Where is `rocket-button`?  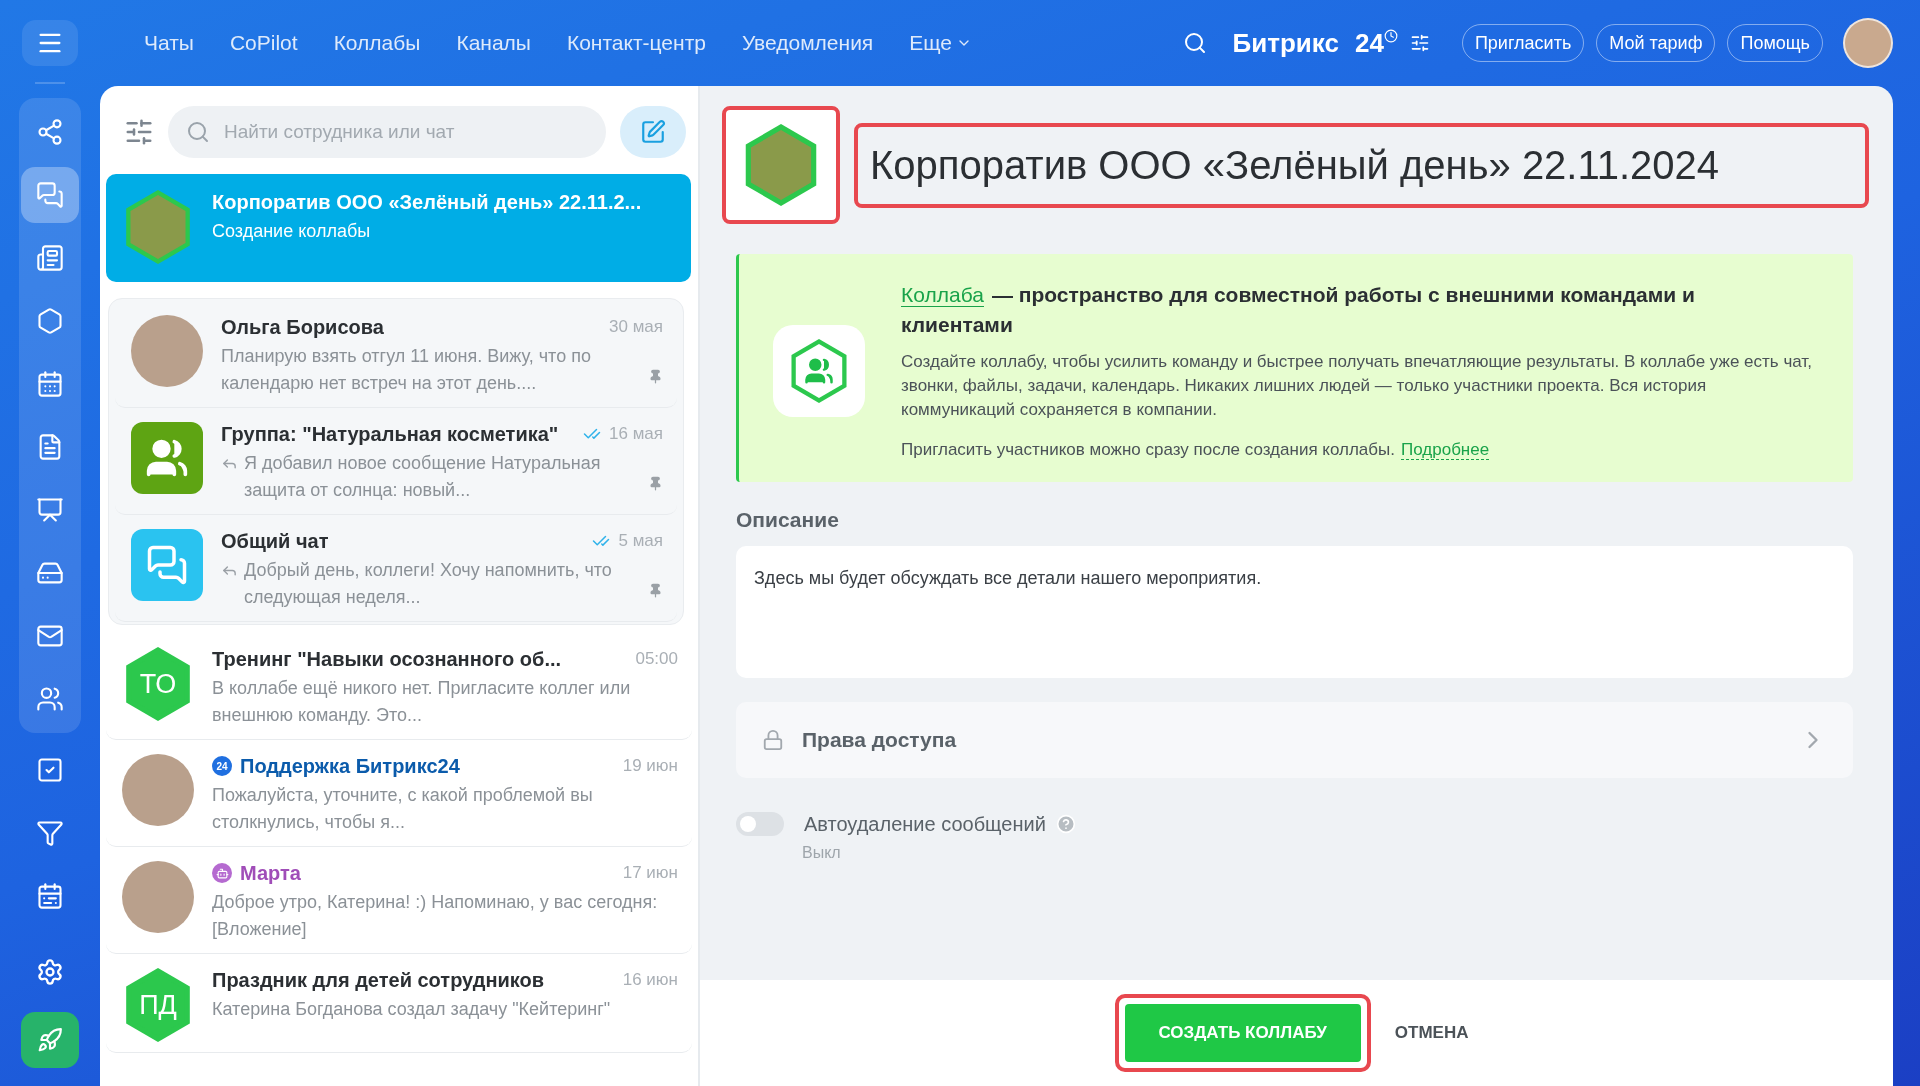 rocket-button is located at coordinates (50, 1040).